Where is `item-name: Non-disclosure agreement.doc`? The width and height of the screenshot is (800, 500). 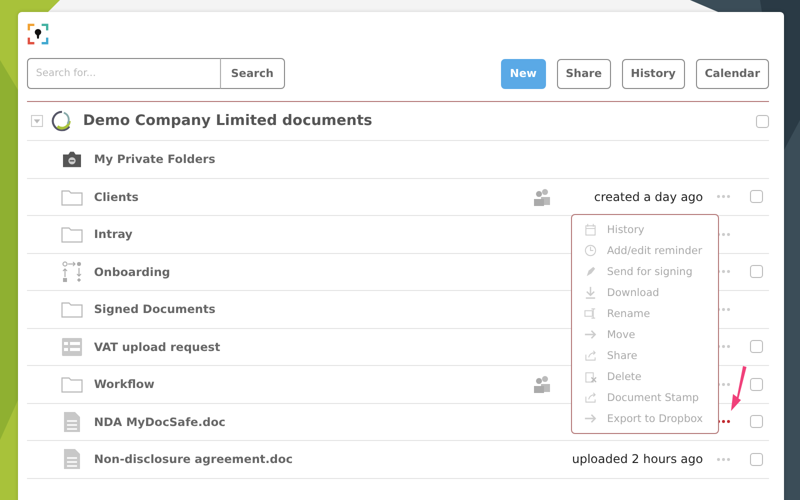
item-name: Non-disclosure agreement.doc is located at coordinates (313, 459).